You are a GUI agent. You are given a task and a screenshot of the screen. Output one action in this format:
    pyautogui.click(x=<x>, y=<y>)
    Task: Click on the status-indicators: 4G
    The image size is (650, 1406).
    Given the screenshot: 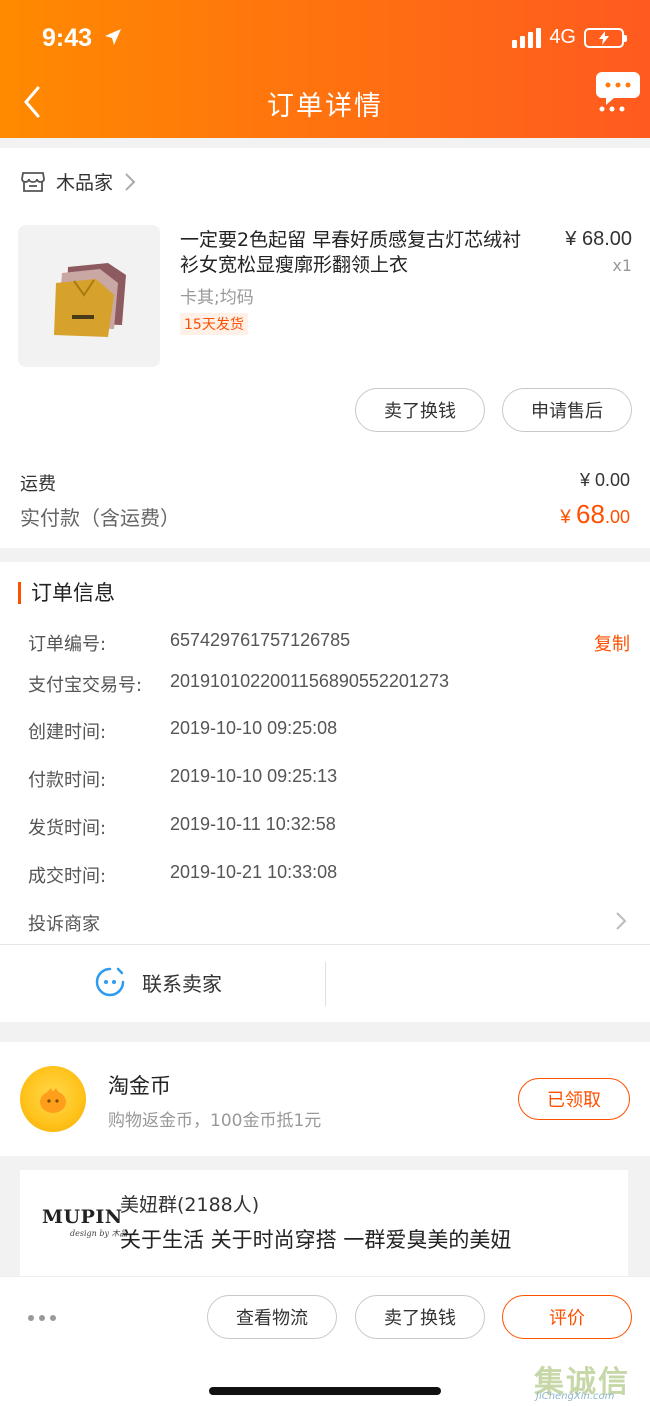 What is the action you would take?
    pyautogui.click(x=569, y=37)
    